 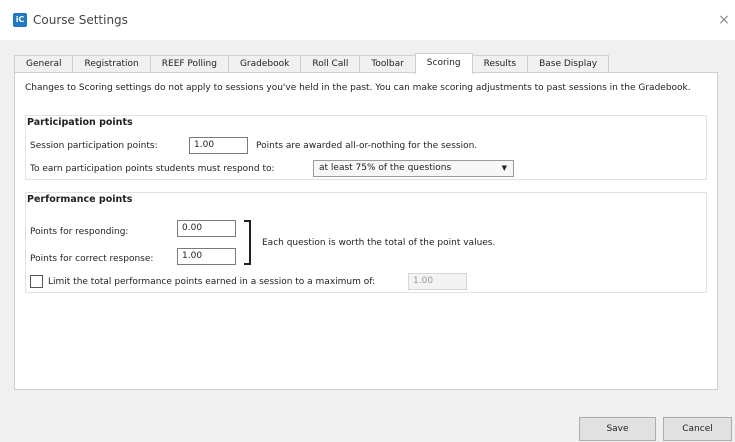 I want to click on cancel-button: Cancel, so click(x=697, y=429).